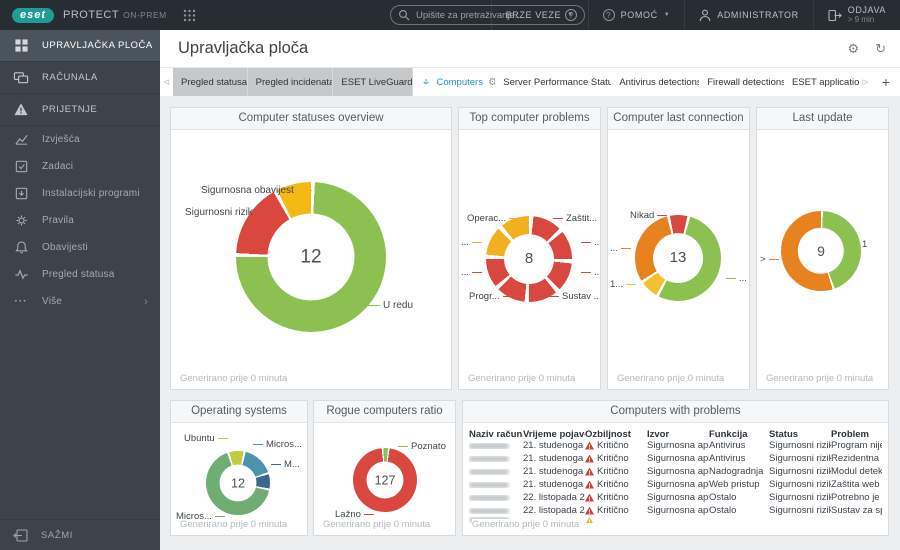 The image size is (900, 550). Describe the element at coordinates (21, 46) in the screenshot. I see `dashboard-icon` at that location.